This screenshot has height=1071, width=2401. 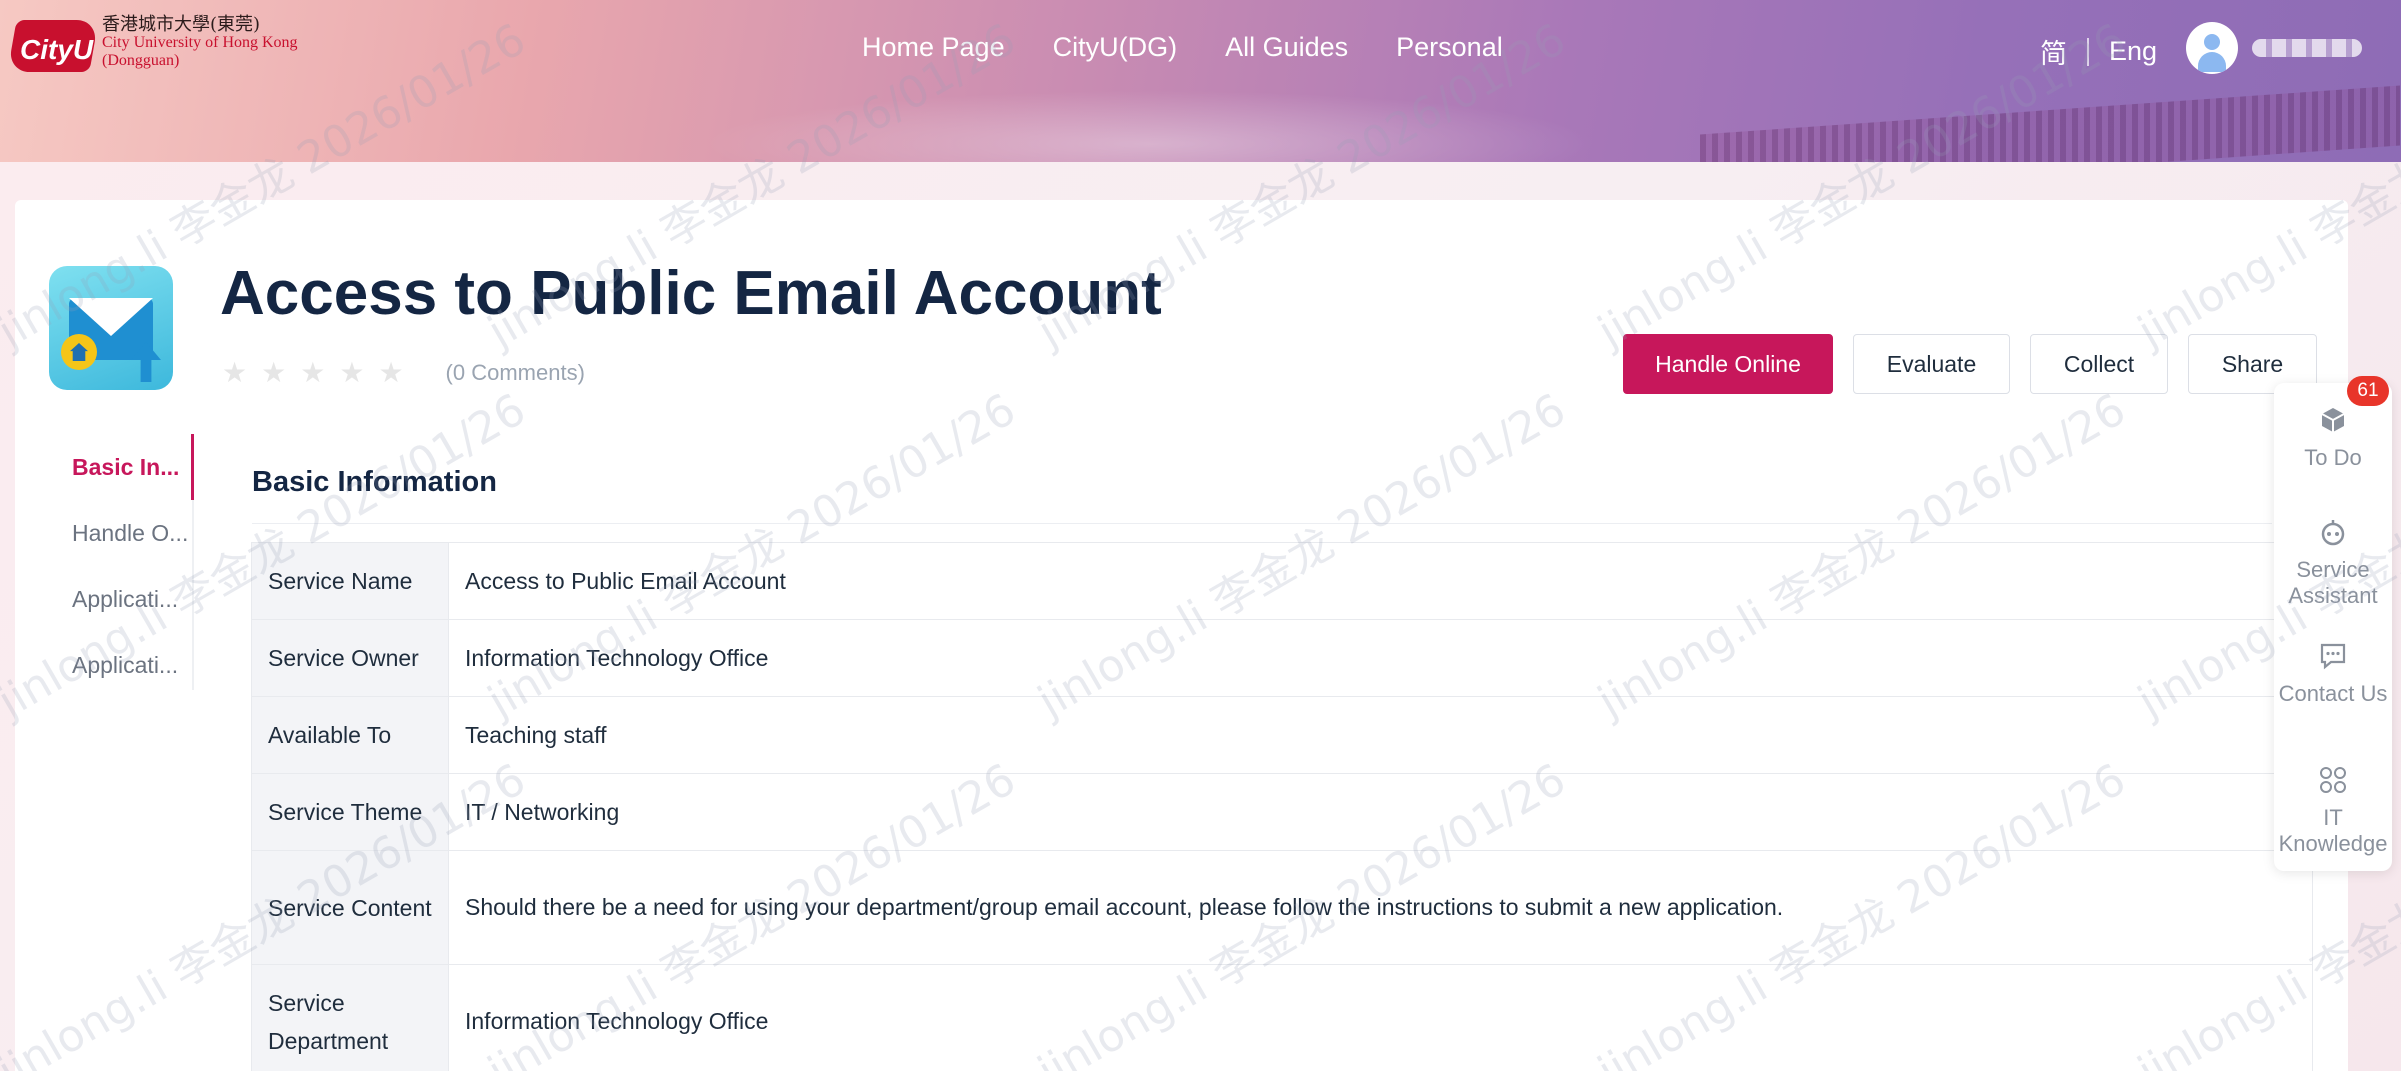 I want to click on table-row: Service Theme IT / Networking, so click(x=1282, y=812).